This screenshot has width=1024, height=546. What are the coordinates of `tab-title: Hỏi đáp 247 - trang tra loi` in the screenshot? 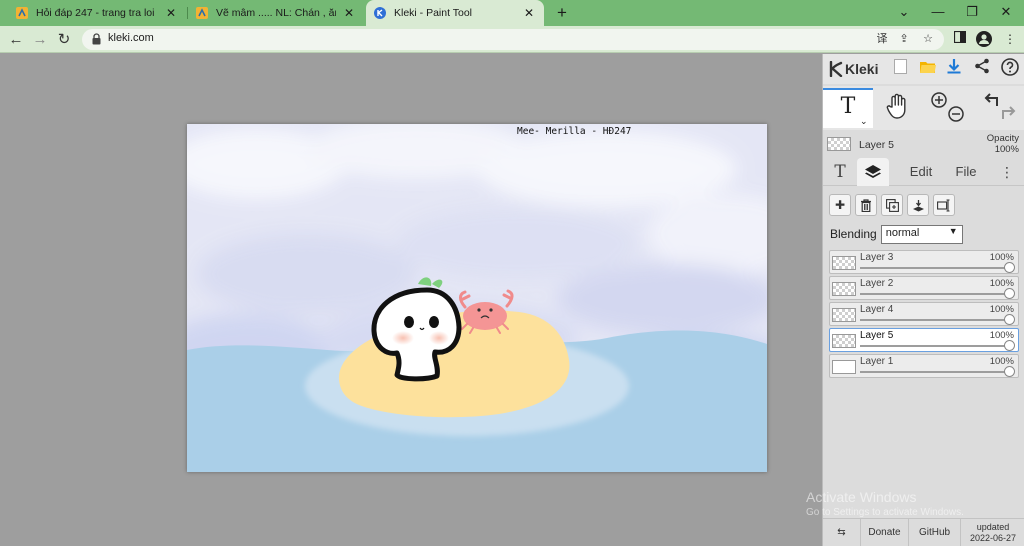 It's located at (95, 13).